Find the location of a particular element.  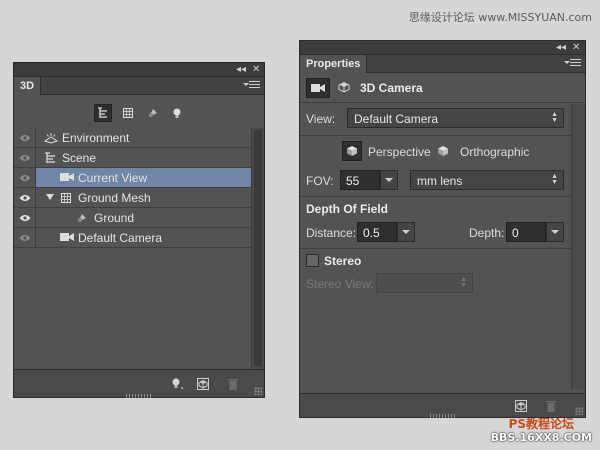

layer-label: Ground Mesh is located at coordinates (114, 198).